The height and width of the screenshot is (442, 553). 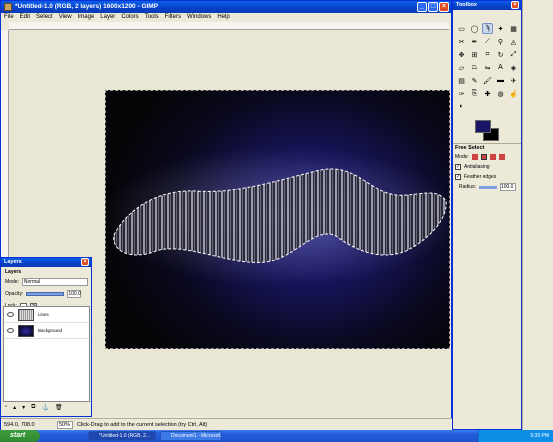 I want to click on feather-row: ✓ Feather edges, so click(x=487, y=177).